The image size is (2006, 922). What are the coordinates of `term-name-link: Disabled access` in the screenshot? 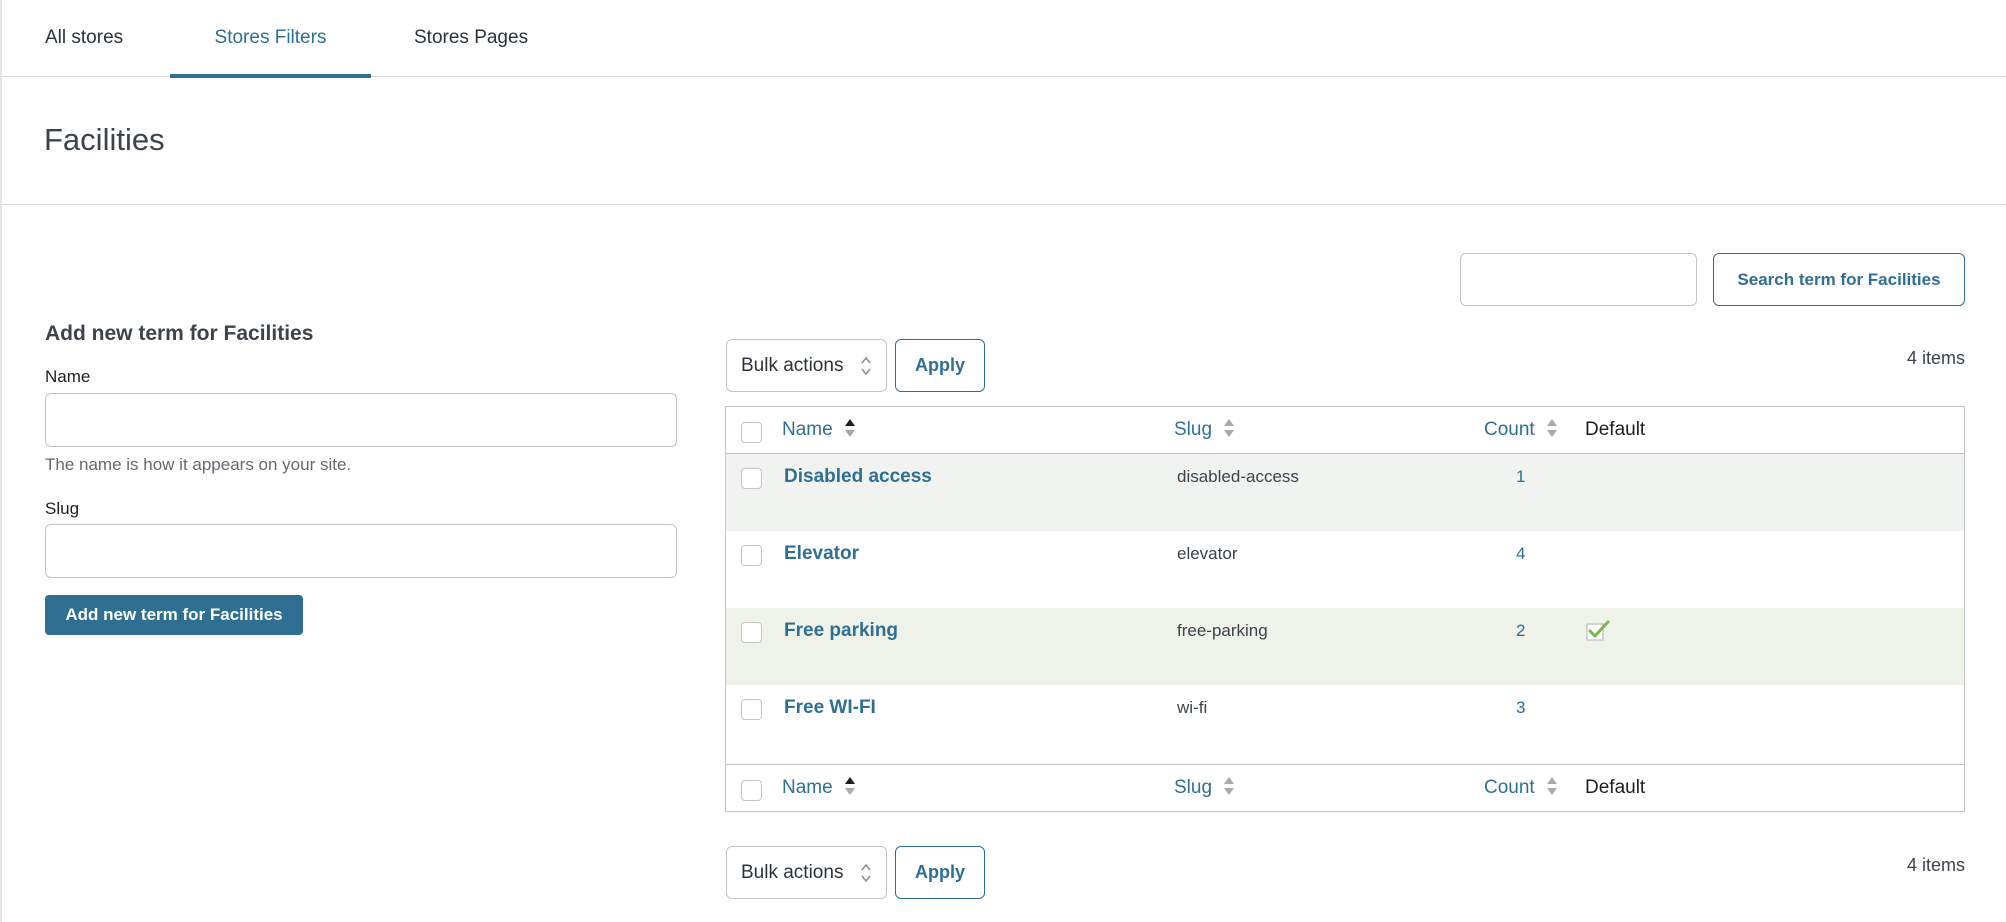 It's located at (858, 477).